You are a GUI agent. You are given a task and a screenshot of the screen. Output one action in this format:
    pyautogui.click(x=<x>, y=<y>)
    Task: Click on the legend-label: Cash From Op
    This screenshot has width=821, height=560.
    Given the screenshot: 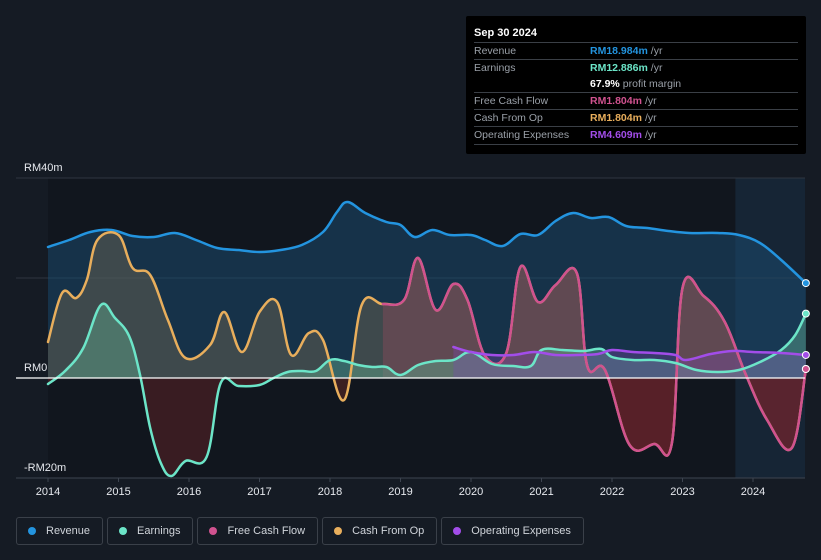 What is the action you would take?
    pyautogui.click(x=388, y=531)
    